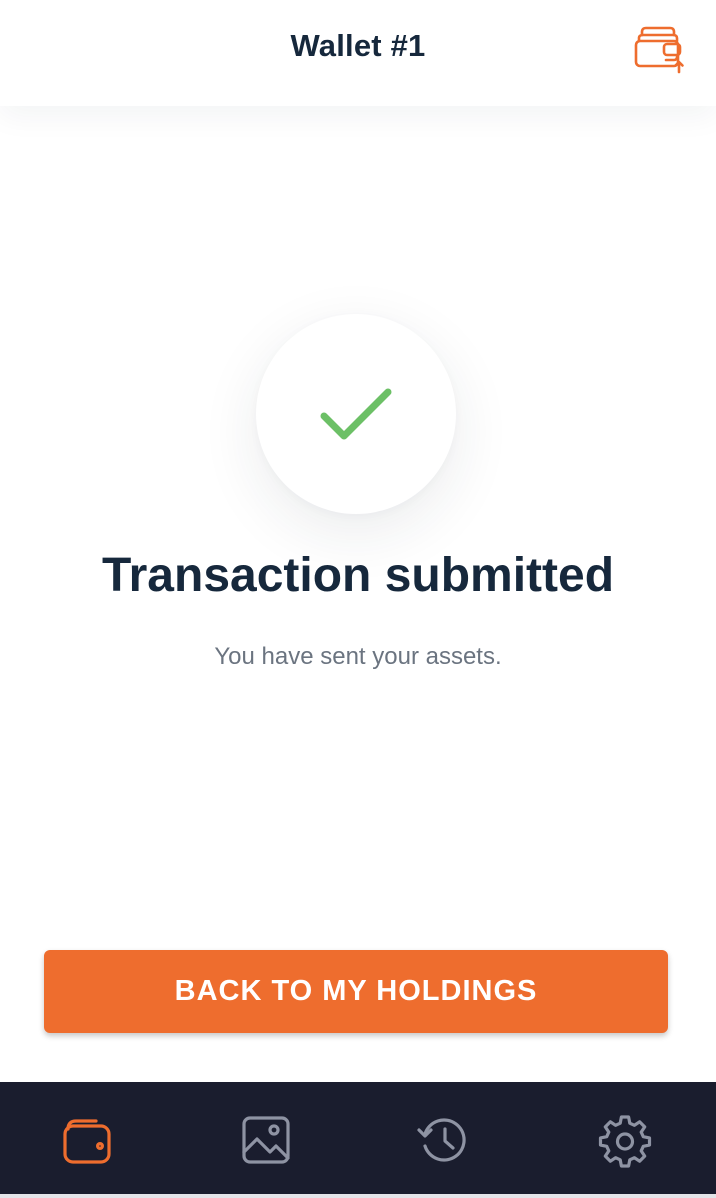 The image size is (716, 1198). Describe the element at coordinates (358, 656) in the screenshot. I see `result-subtitle: You have sent your assets.` at that location.